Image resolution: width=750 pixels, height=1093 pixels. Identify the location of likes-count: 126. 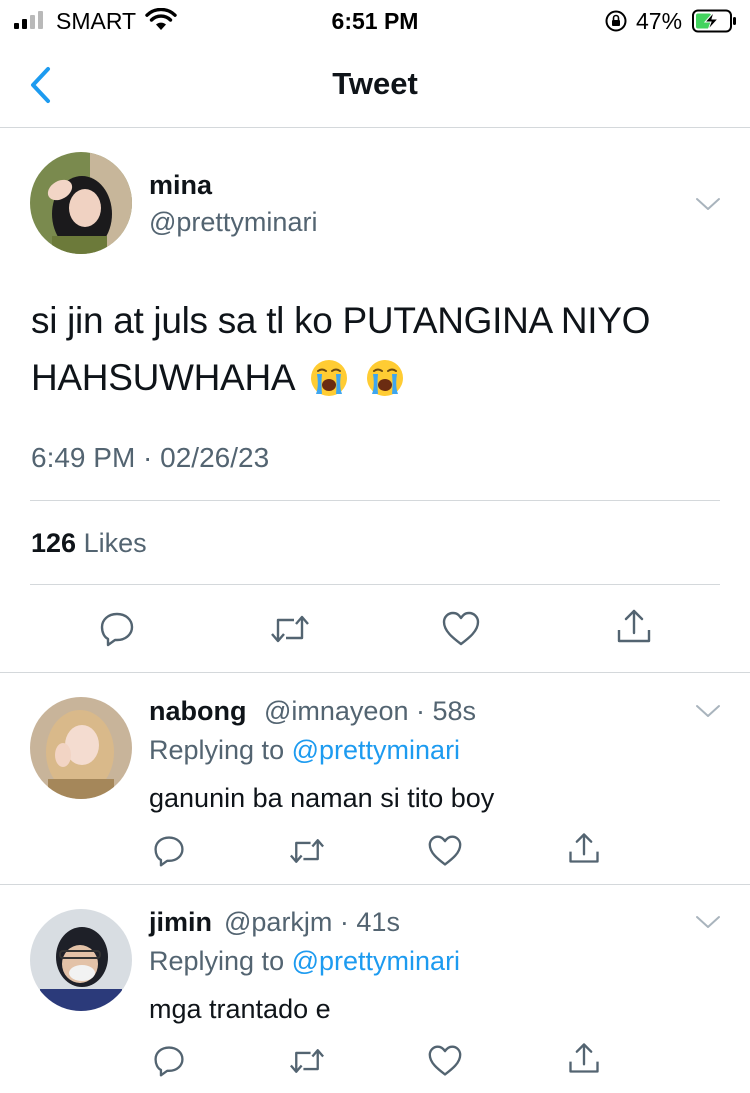
(54, 543).